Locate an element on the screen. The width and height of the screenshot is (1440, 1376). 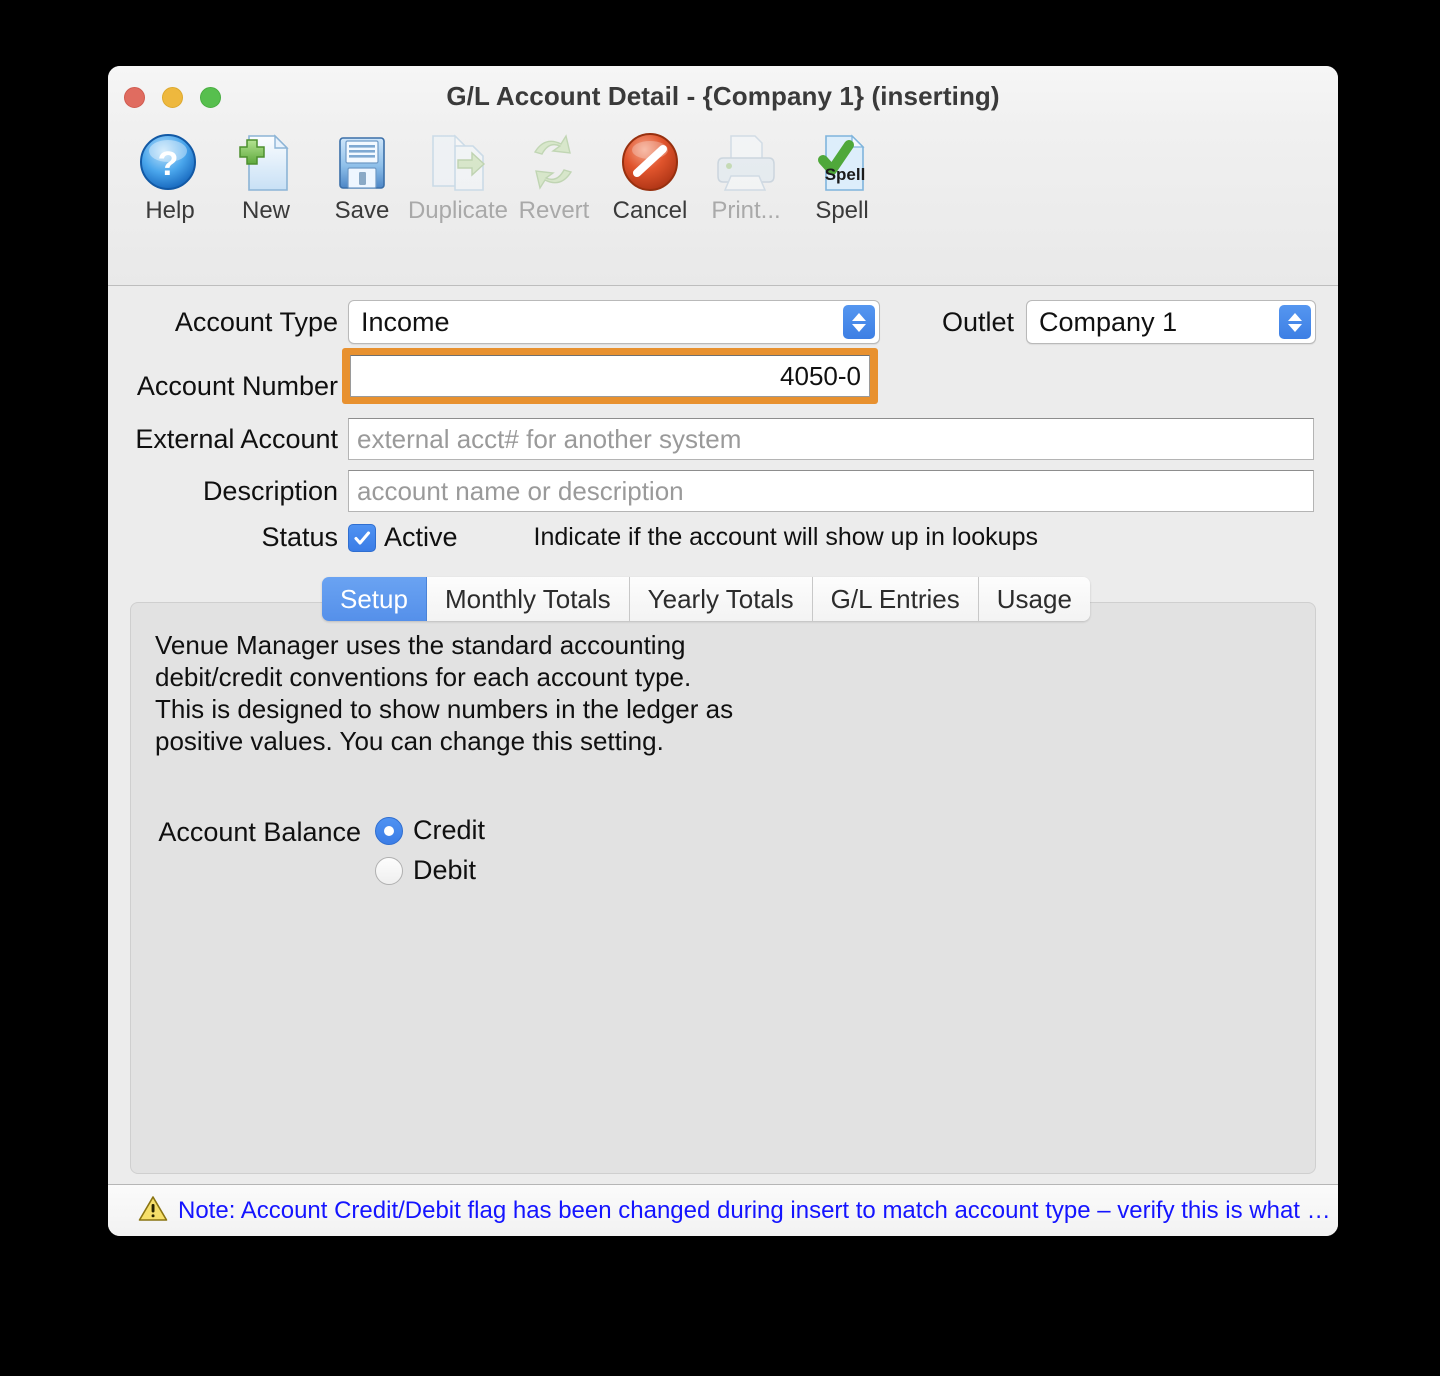
tab-label: Usage is located at coordinates (1034, 598).